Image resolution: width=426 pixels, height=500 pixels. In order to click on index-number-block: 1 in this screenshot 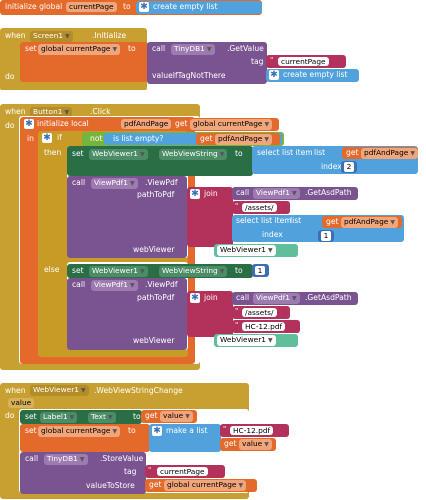, I will do `click(326, 236)`.